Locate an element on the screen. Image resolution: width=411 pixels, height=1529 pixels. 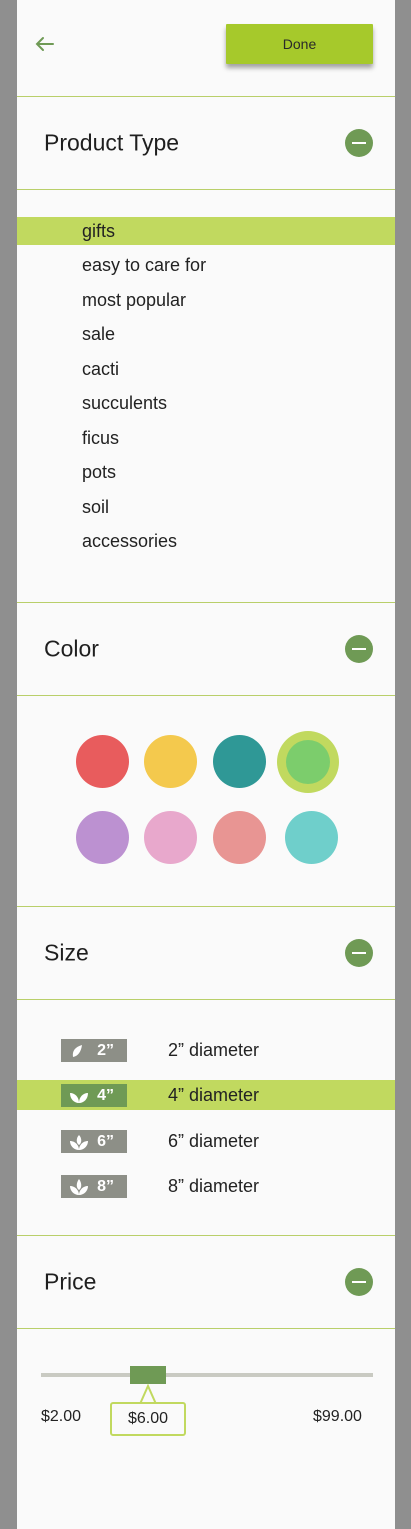
color-swatch-red is located at coordinates (102, 761).